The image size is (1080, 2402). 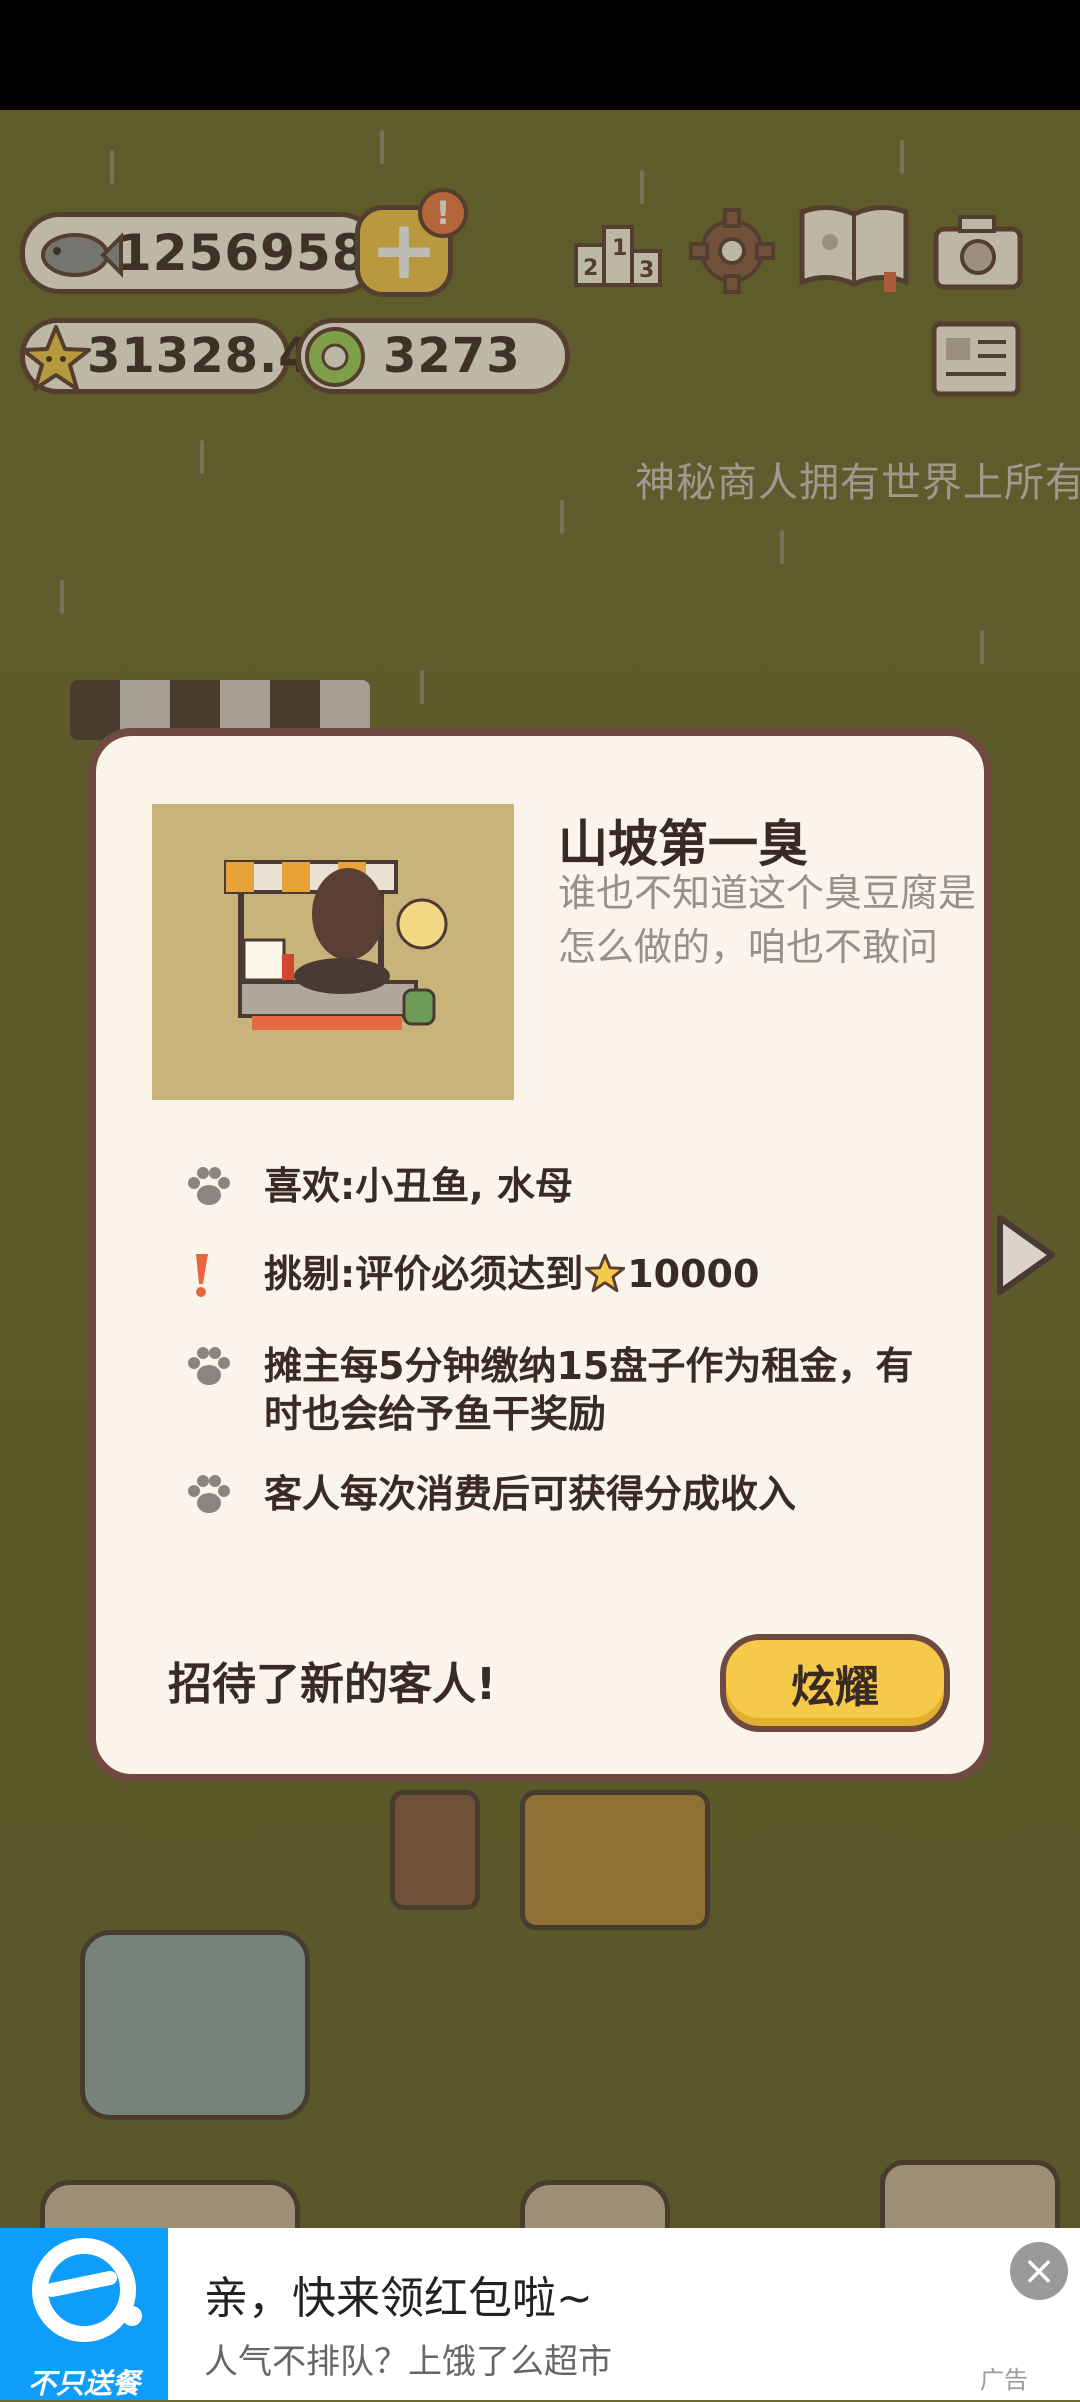 I want to click on ad-label: 广告, so click(x=1004, y=2380).